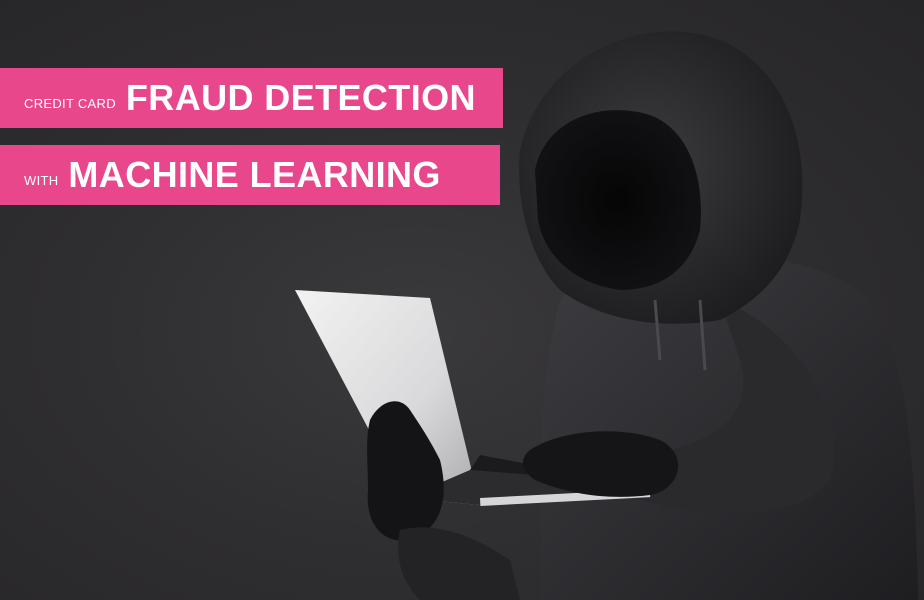  Describe the element at coordinates (300, 97) in the screenshot. I see `headline-main-1: FRAUD DETECTION` at that location.